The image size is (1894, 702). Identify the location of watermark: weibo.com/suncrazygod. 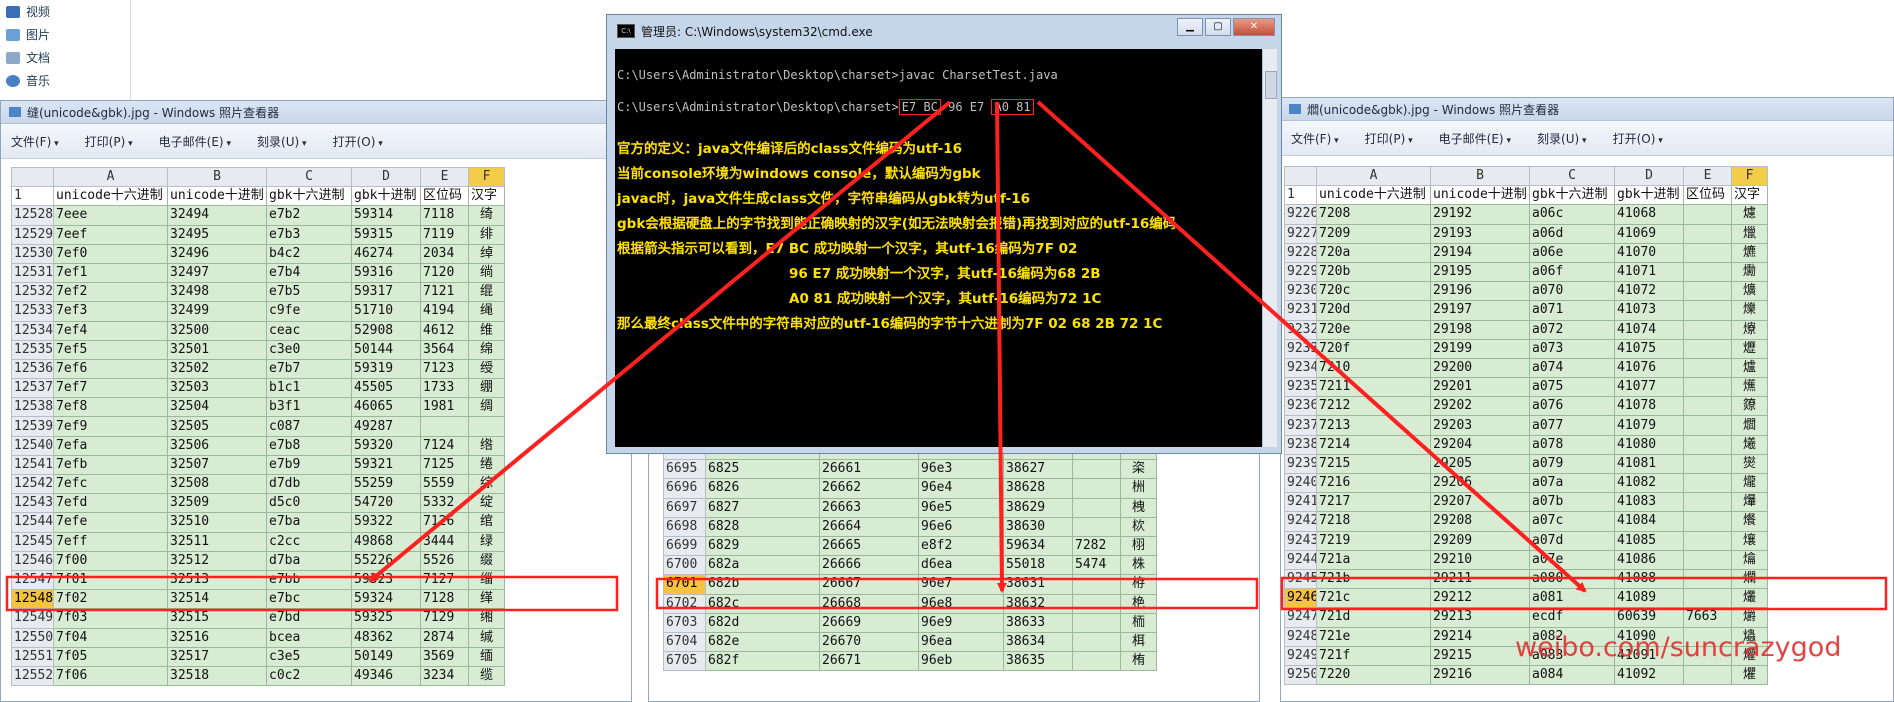
(1678, 647).